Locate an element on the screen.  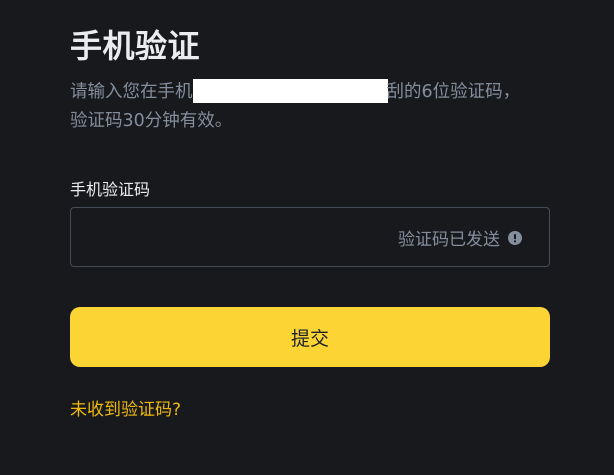
resend-code-link: 未收到验证码? is located at coordinates (125, 410).